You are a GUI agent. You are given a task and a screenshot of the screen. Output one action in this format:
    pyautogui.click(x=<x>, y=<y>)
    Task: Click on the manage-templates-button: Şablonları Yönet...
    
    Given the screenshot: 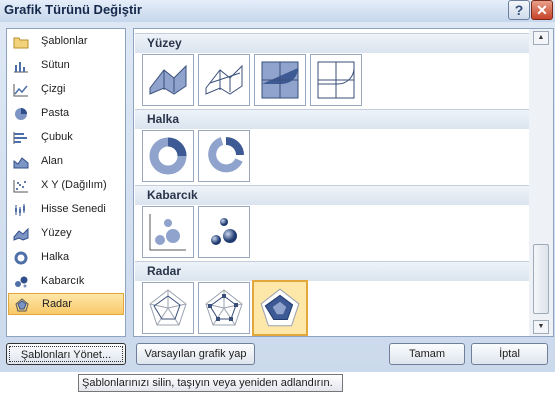 What is the action you would take?
    pyautogui.click(x=66, y=354)
    